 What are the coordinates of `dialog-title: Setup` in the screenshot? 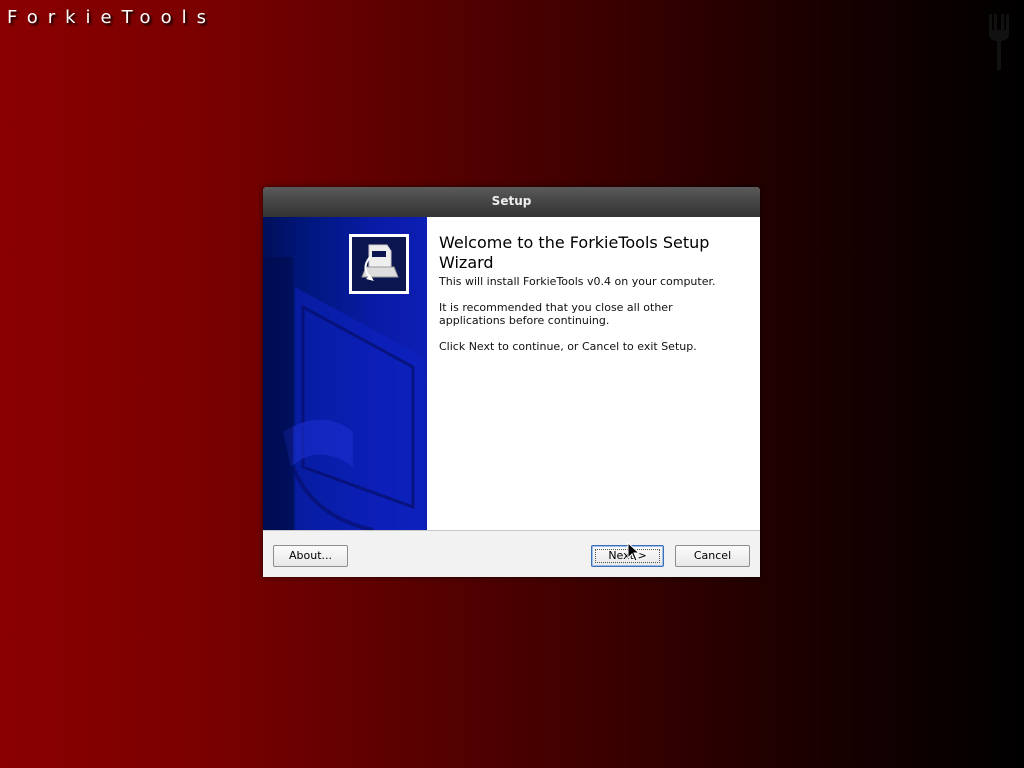 It's located at (511, 201).